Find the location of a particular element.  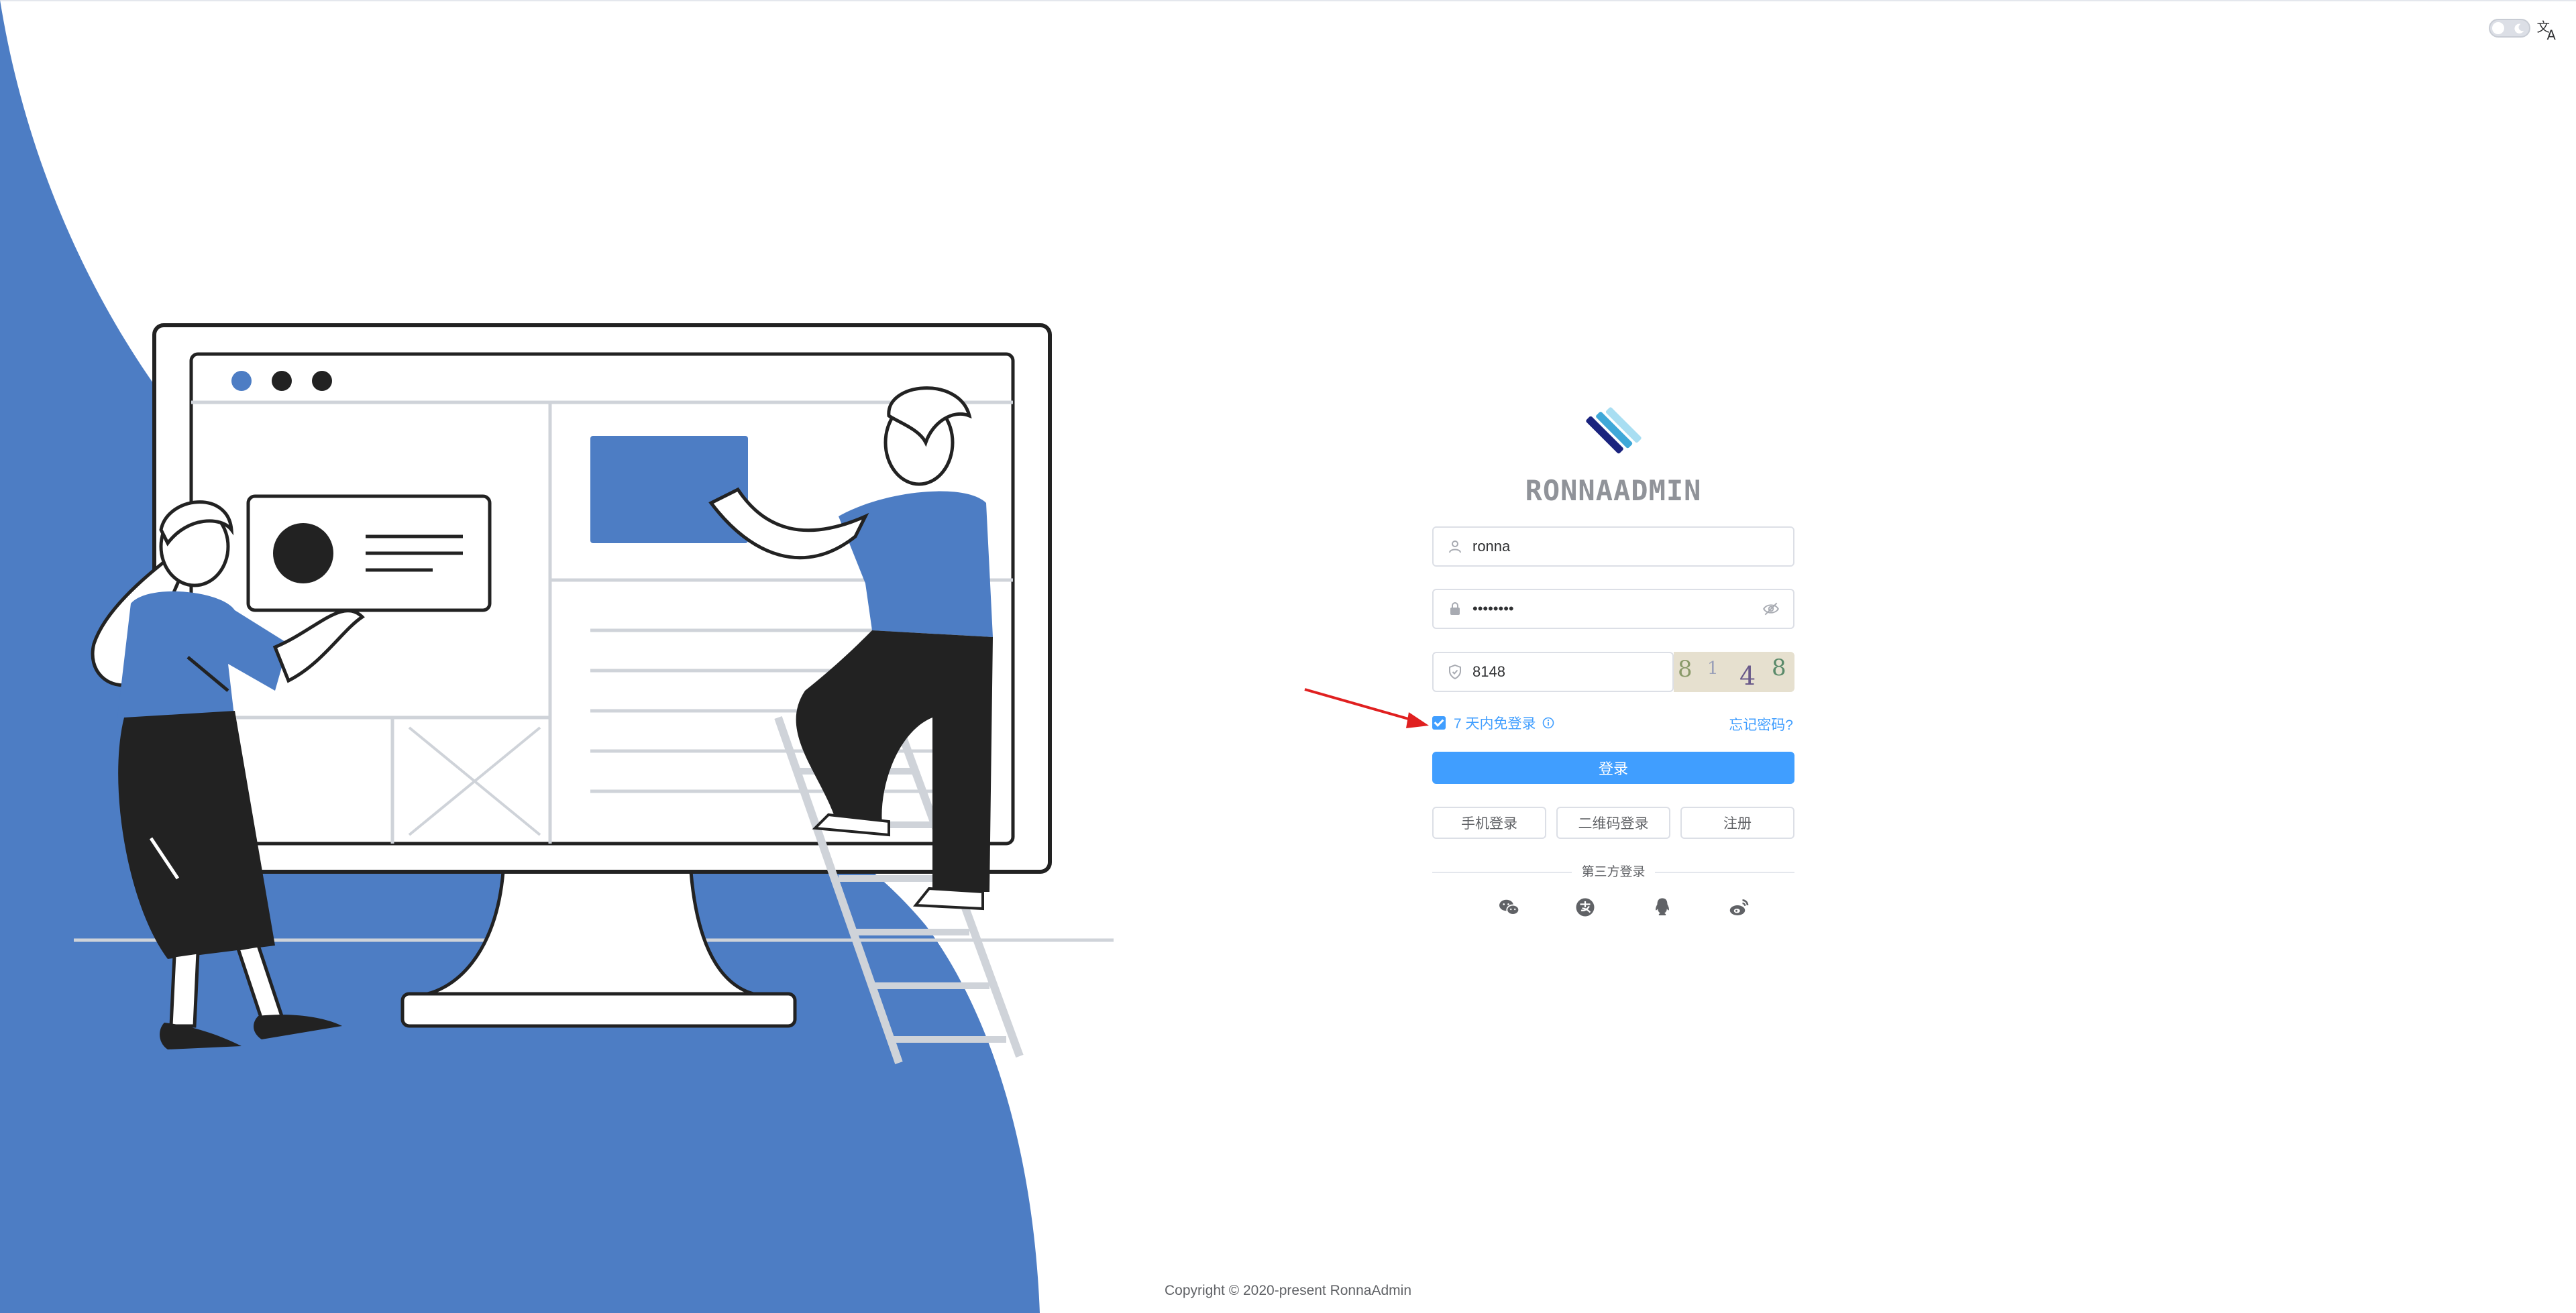

login-button: 登录 is located at coordinates (1613, 768).